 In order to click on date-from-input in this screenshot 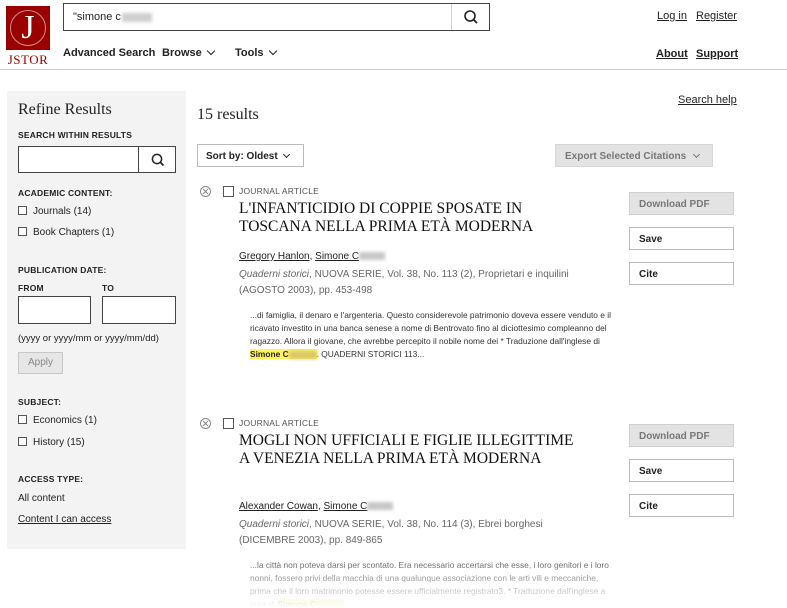, I will do `click(54, 310)`.